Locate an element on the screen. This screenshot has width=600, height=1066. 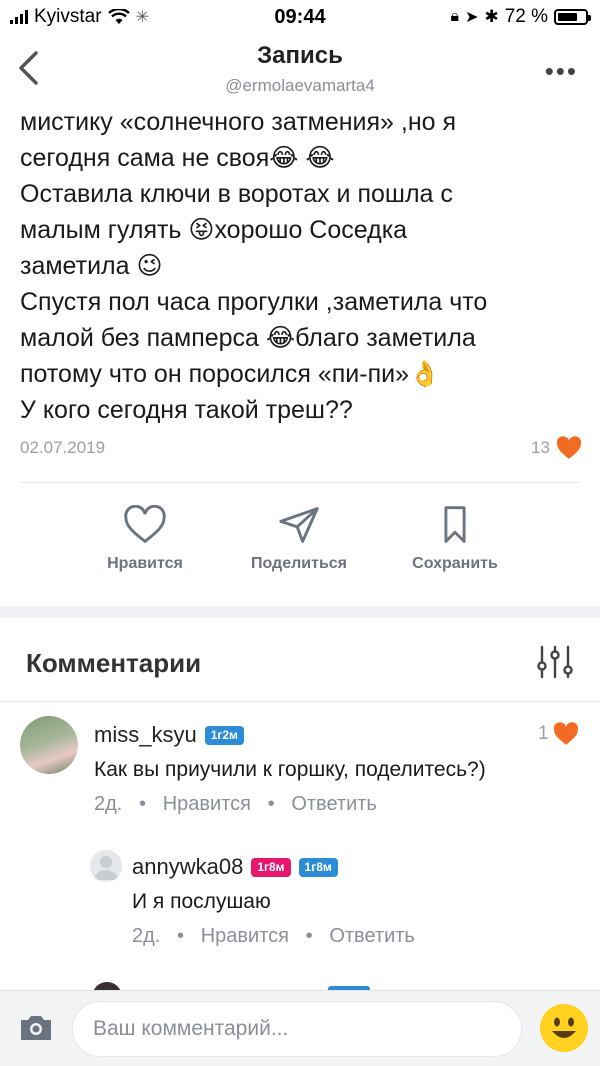
comment-input is located at coordinates (297, 1029).